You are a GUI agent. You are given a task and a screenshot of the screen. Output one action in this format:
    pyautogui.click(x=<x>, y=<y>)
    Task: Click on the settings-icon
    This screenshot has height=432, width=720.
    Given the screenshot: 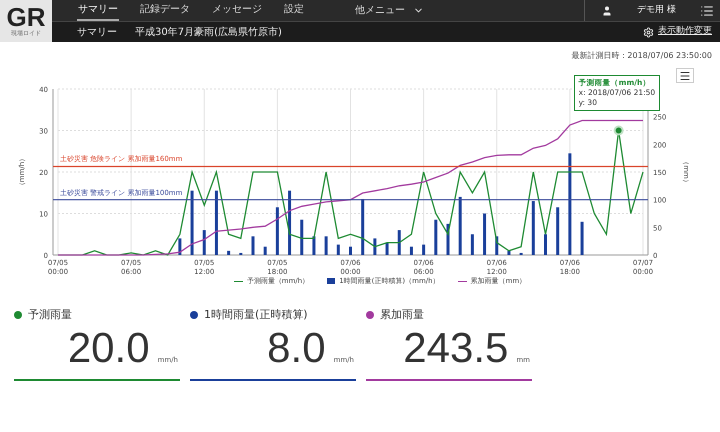 What is the action you would take?
    pyautogui.click(x=648, y=32)
    